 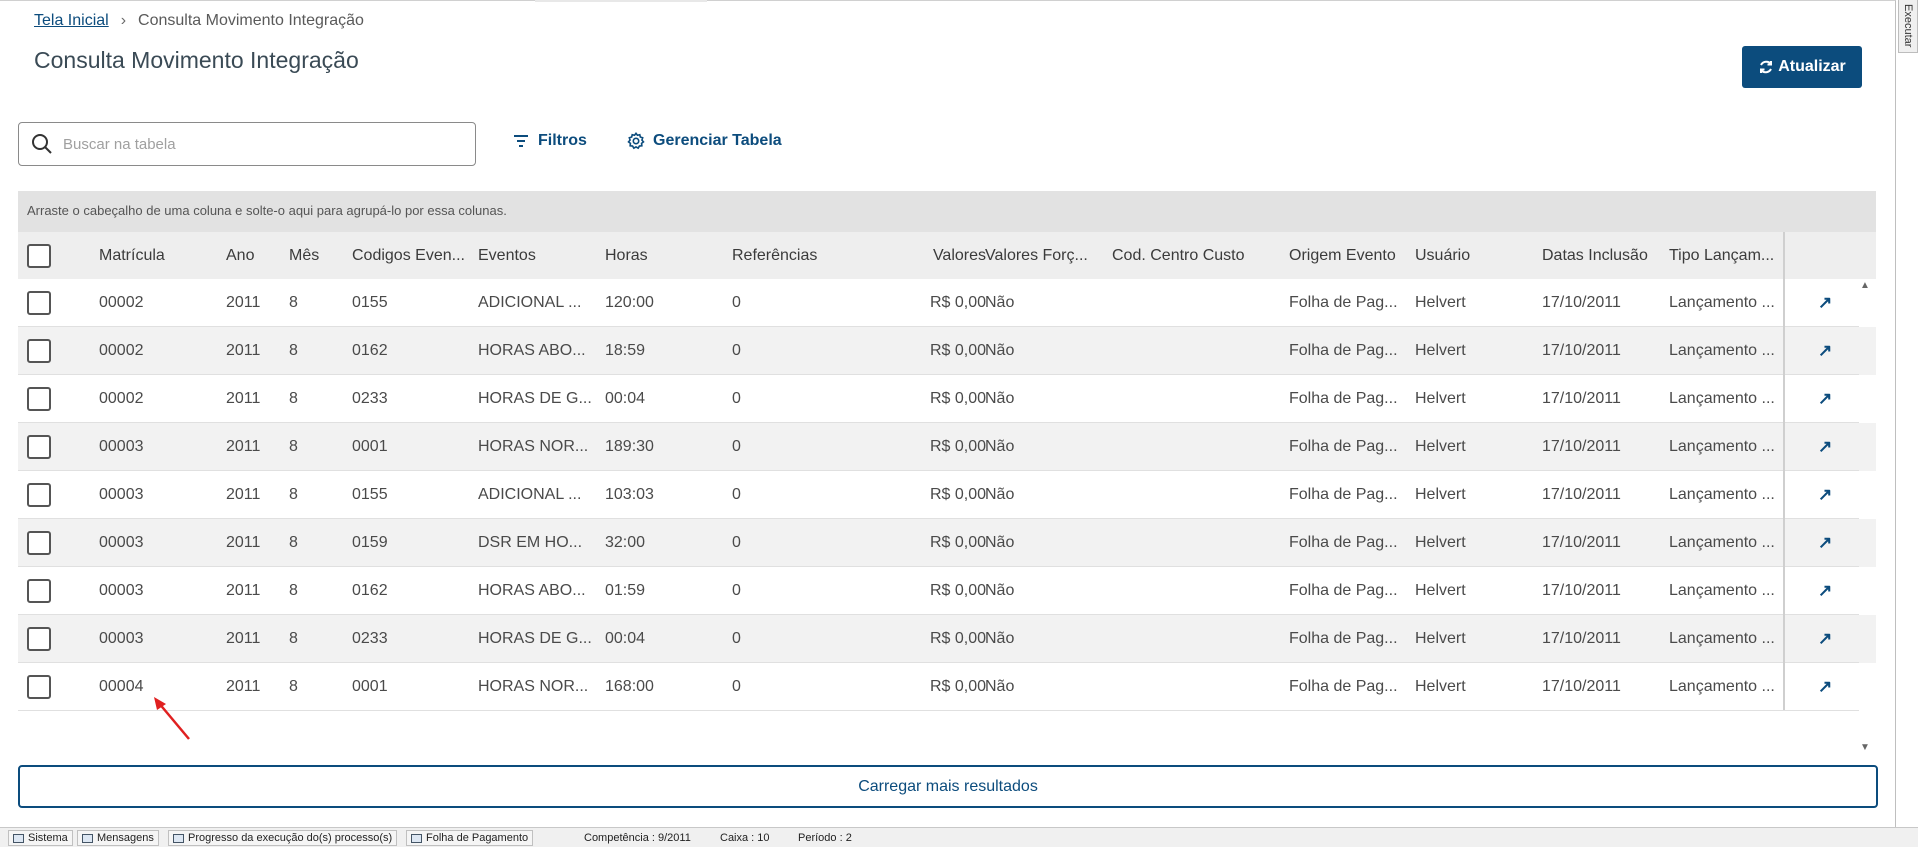 What do you see at coordinates (621, 1) in the screenshot?
I see `top-tab-indicator` at bounding box center [621, 1].